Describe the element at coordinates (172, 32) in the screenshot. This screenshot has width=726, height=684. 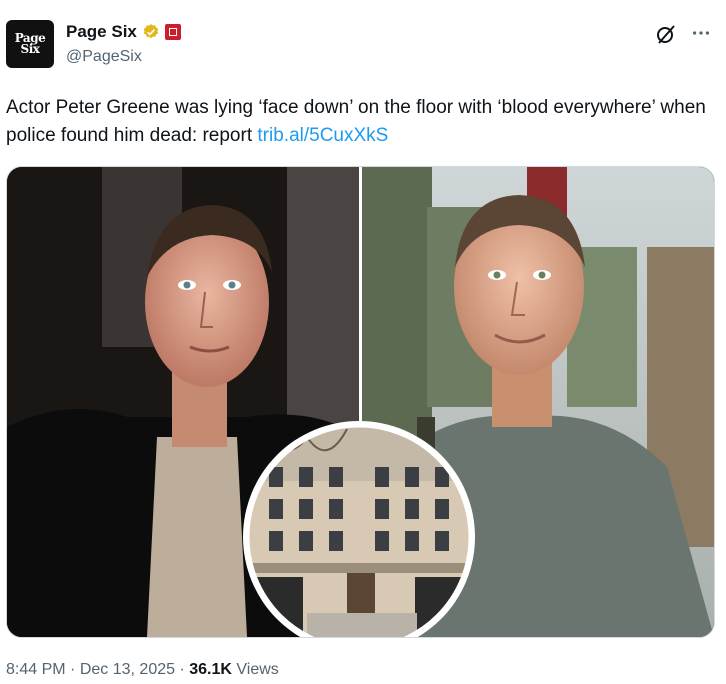
I see `affiliate-badge-icon` at that location.